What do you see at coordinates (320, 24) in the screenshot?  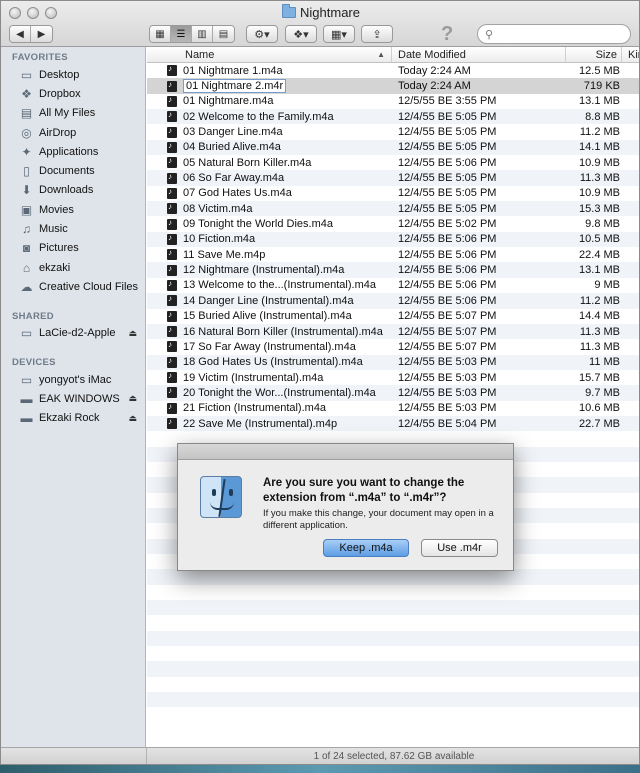 I see `titlebar: Nightmare ◀ ▶ ▦ ☰ ▥ ▤ ⚙▾ ❖▾ ▦▾ ⇪ ? ⚲` at bounding box center [320, 24].